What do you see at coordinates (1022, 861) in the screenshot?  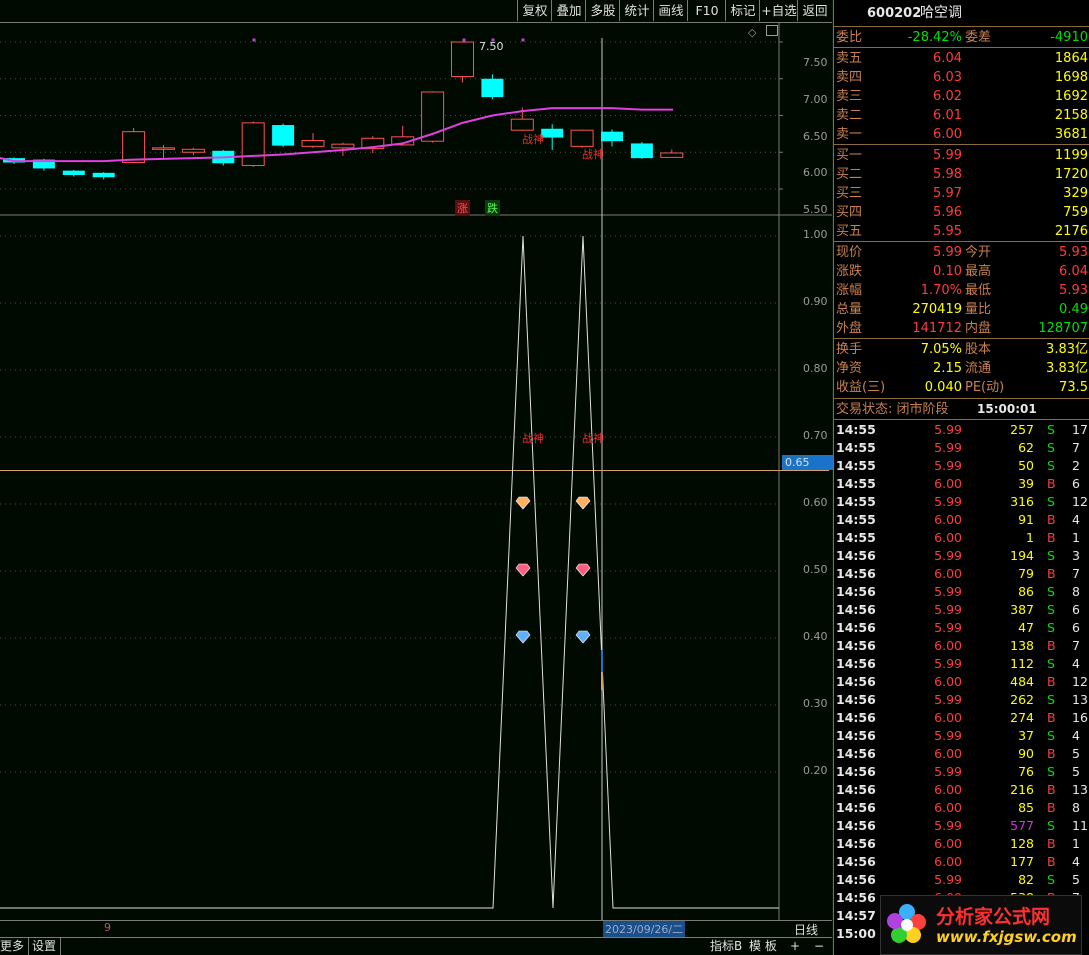 I see `tick-volume: 177` at bounding box center [1022, 861].